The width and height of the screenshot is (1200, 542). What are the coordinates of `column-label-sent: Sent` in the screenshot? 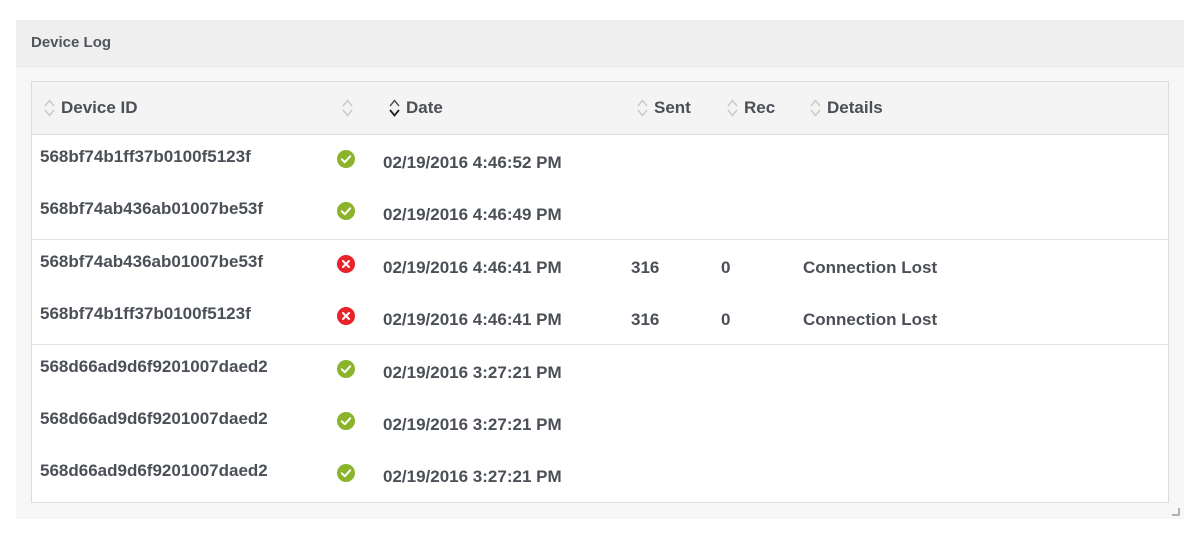 It's located at (672, 107).